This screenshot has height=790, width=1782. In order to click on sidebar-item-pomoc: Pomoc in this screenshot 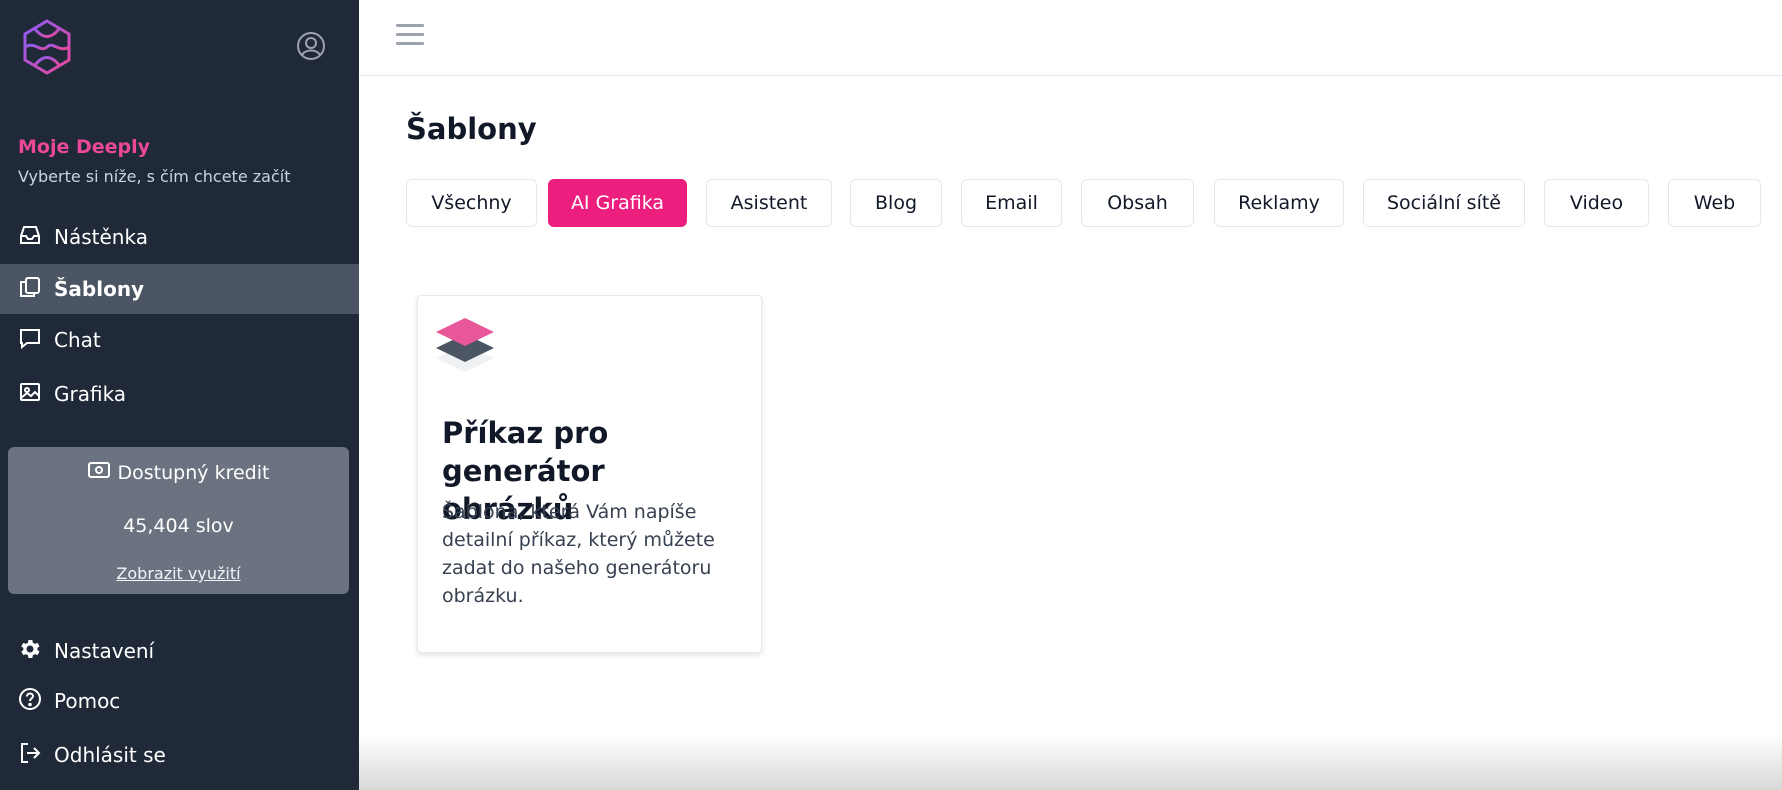, I will do `click(179, 701)`.